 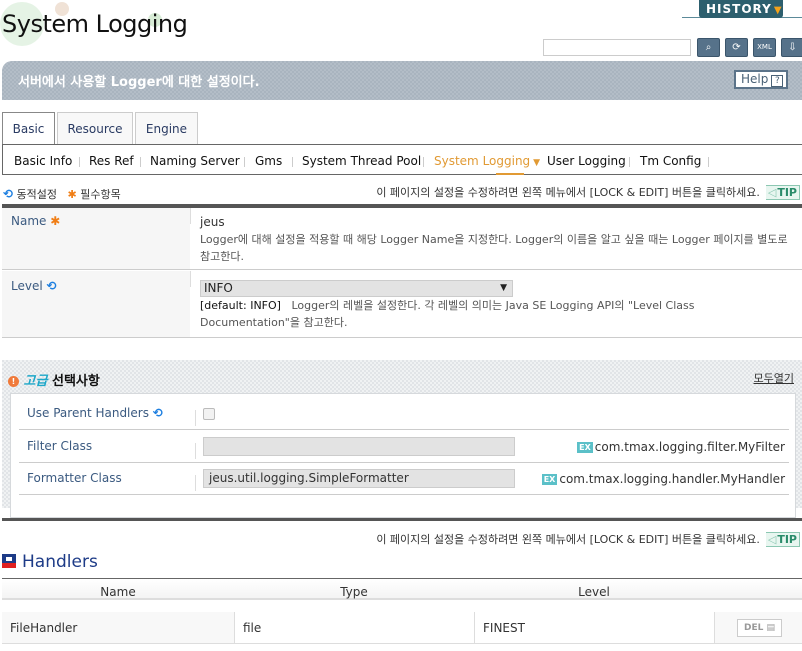 What do you see at coordinates (50, 562) in the screenshot?
I see `handlers-heading: Handlers` at bounding box center [50, 562].